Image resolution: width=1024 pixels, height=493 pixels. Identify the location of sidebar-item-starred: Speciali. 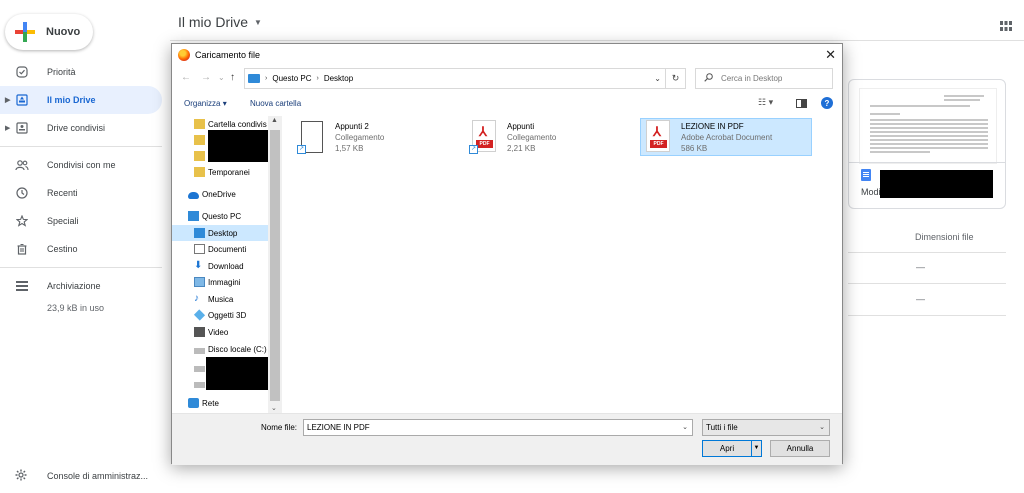
(81, 221).